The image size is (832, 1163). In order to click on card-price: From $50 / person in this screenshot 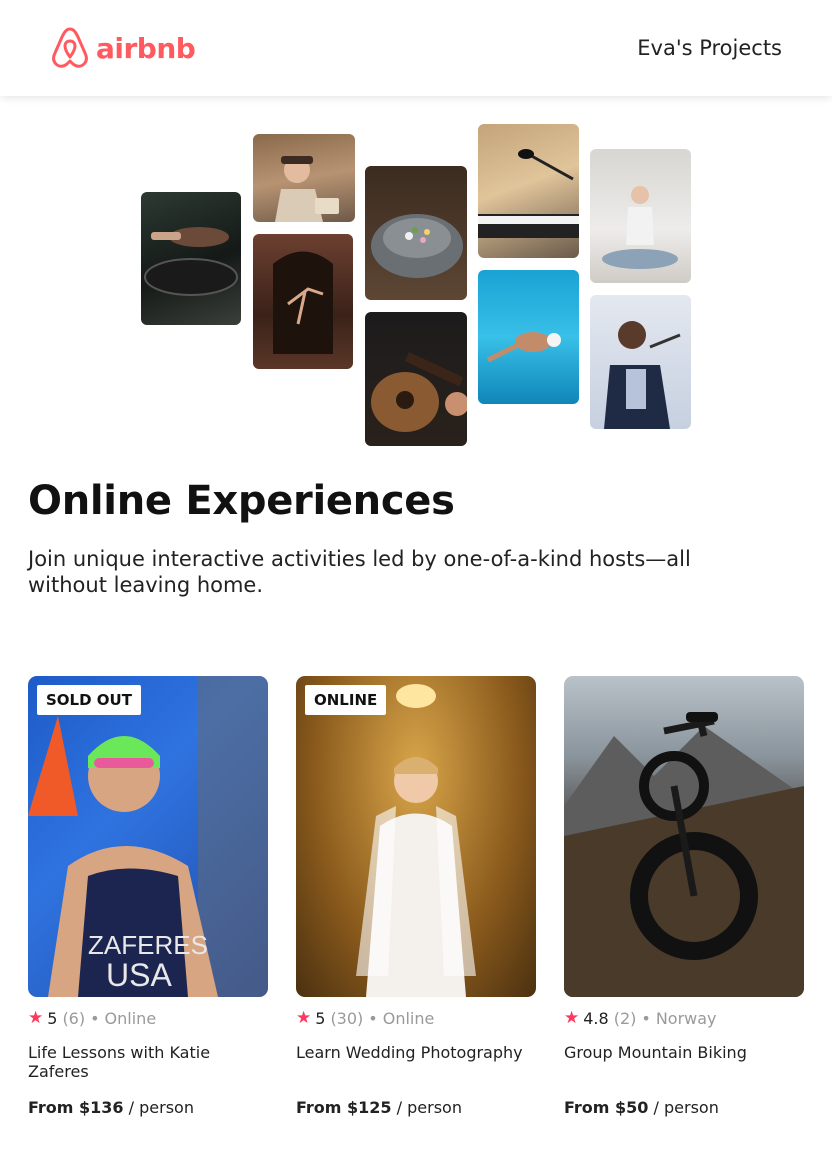, I will do `click(641, 1107)`.